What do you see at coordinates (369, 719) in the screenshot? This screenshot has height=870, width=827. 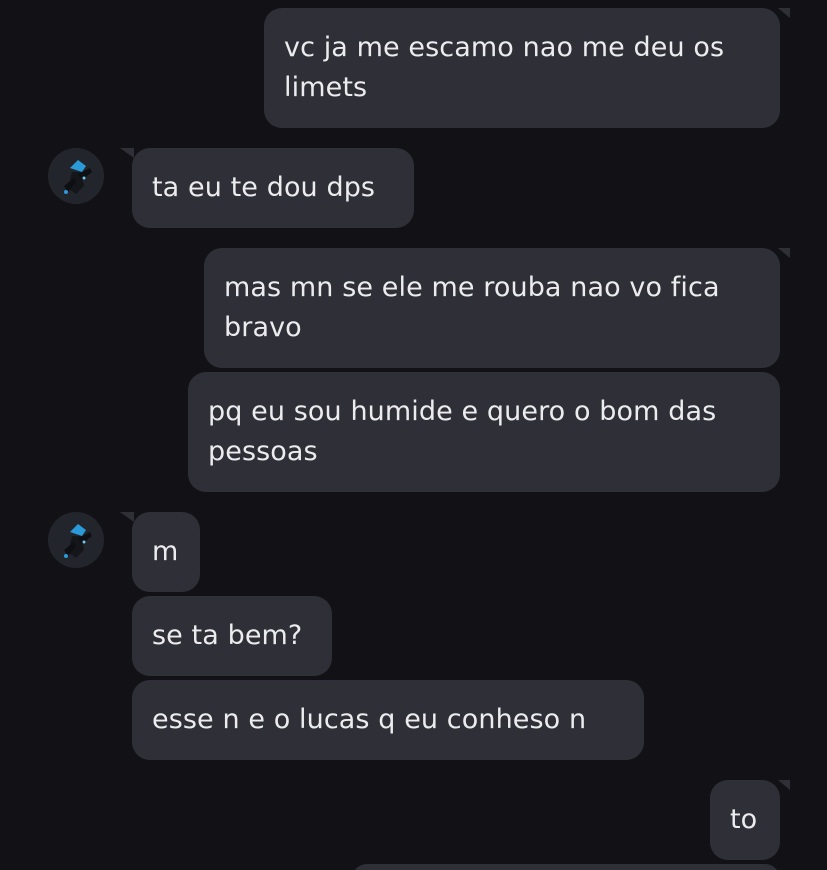 I see `message-text: esse n e o lucas q eu conheso n` at bounding box center [369, 719].